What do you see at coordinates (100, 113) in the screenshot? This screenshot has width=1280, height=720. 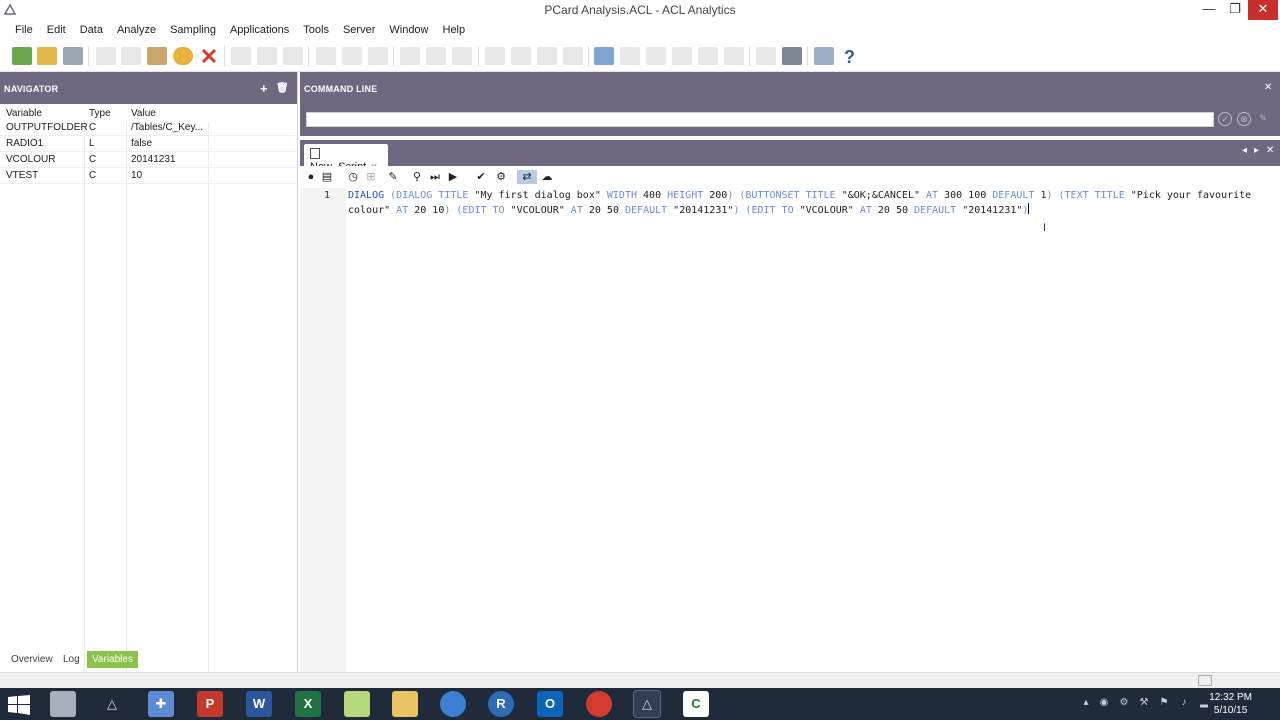 I see `column-type: Type` at bounding box center [100, 113].